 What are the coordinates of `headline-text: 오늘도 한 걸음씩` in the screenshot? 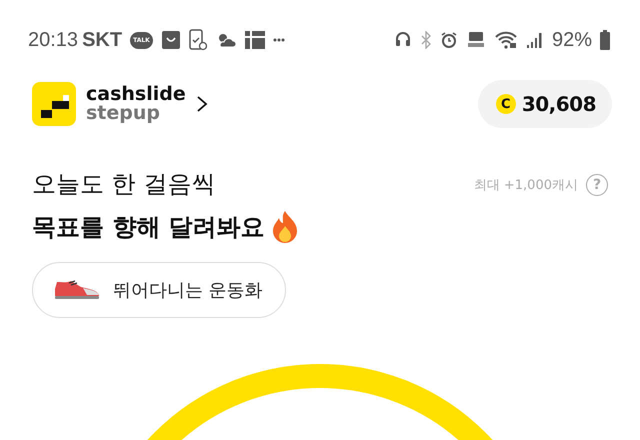 It's located at (124, 184).